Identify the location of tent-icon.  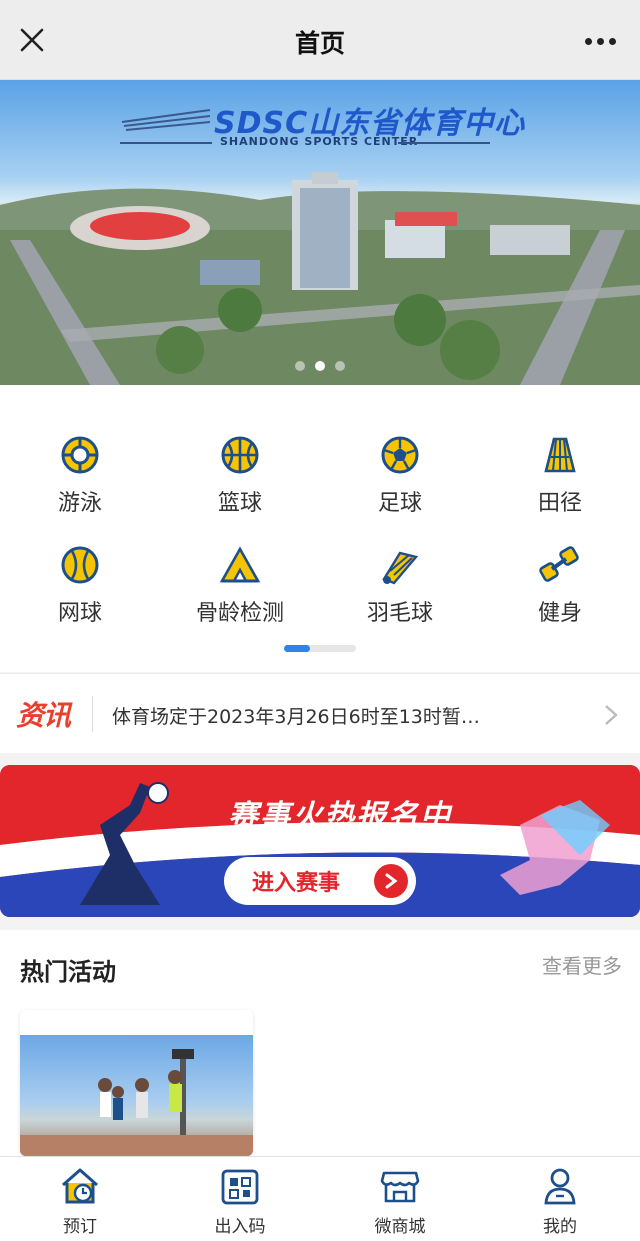
(240, 564).